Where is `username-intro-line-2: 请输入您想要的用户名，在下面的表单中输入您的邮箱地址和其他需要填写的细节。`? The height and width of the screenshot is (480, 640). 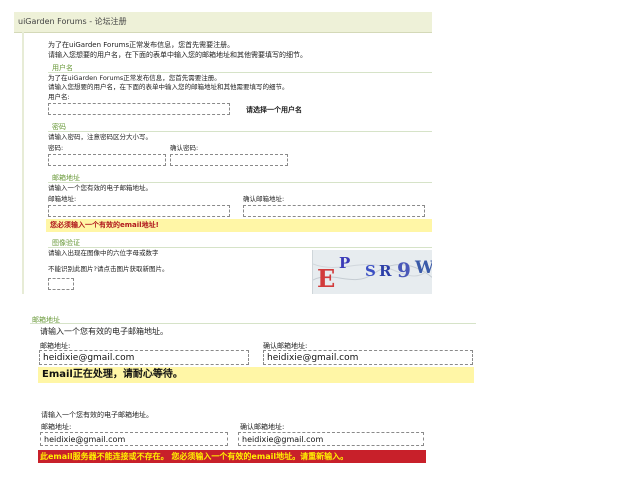
username-intro-line-2: 请输入您想要的用户名，在下面的表单中输入您的邮箱地址和其他需要填写的细节。 is located at coordinates (168, 87).